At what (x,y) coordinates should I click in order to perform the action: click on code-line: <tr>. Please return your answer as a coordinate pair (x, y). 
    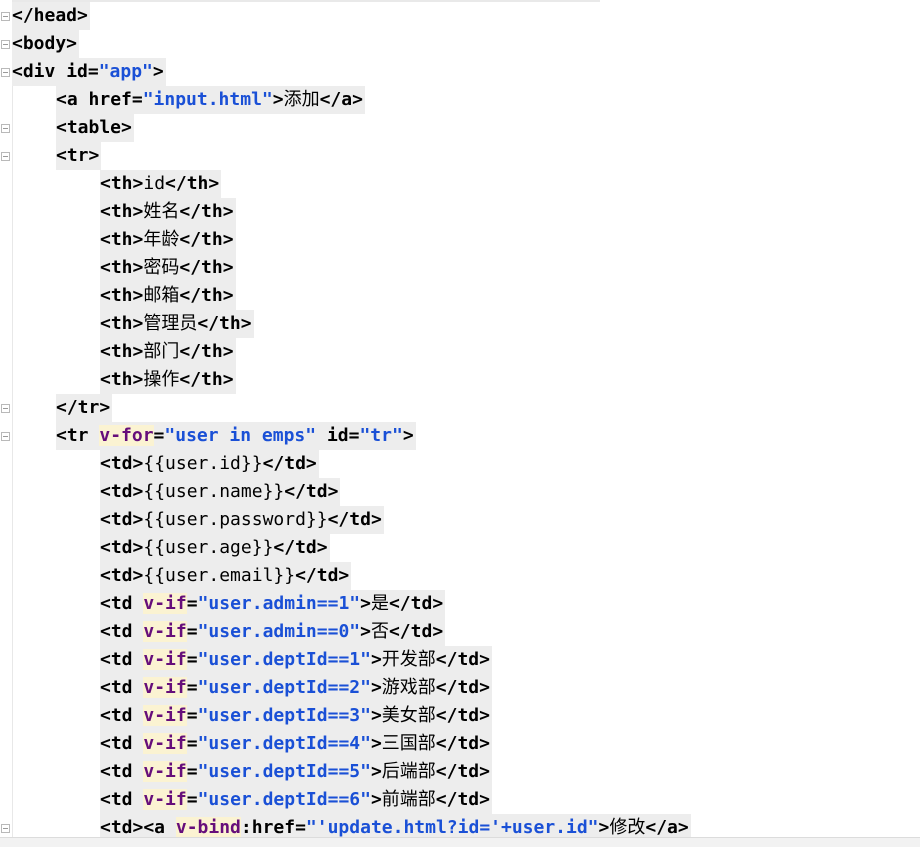
    Looking at the image, I should click on (79, 156).